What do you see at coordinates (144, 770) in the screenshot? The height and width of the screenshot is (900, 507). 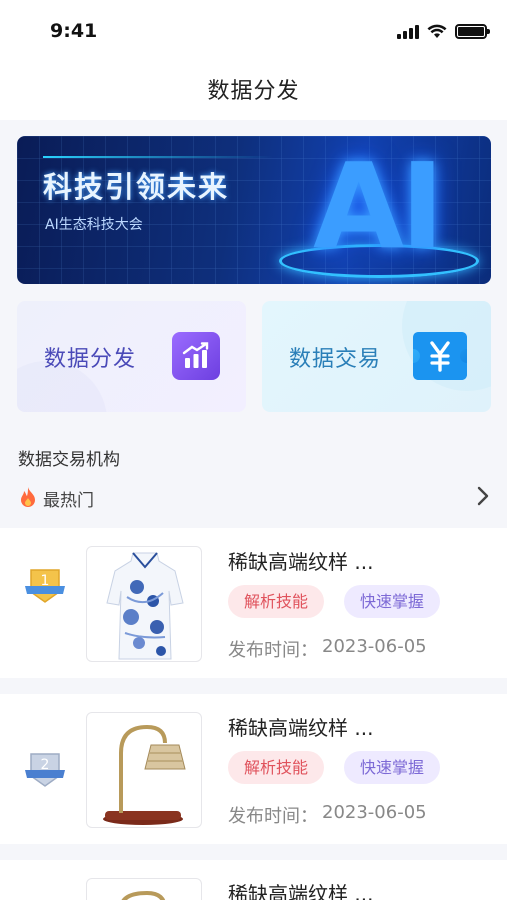 I see `table-lamp-image` at bounding box center [144, 770].